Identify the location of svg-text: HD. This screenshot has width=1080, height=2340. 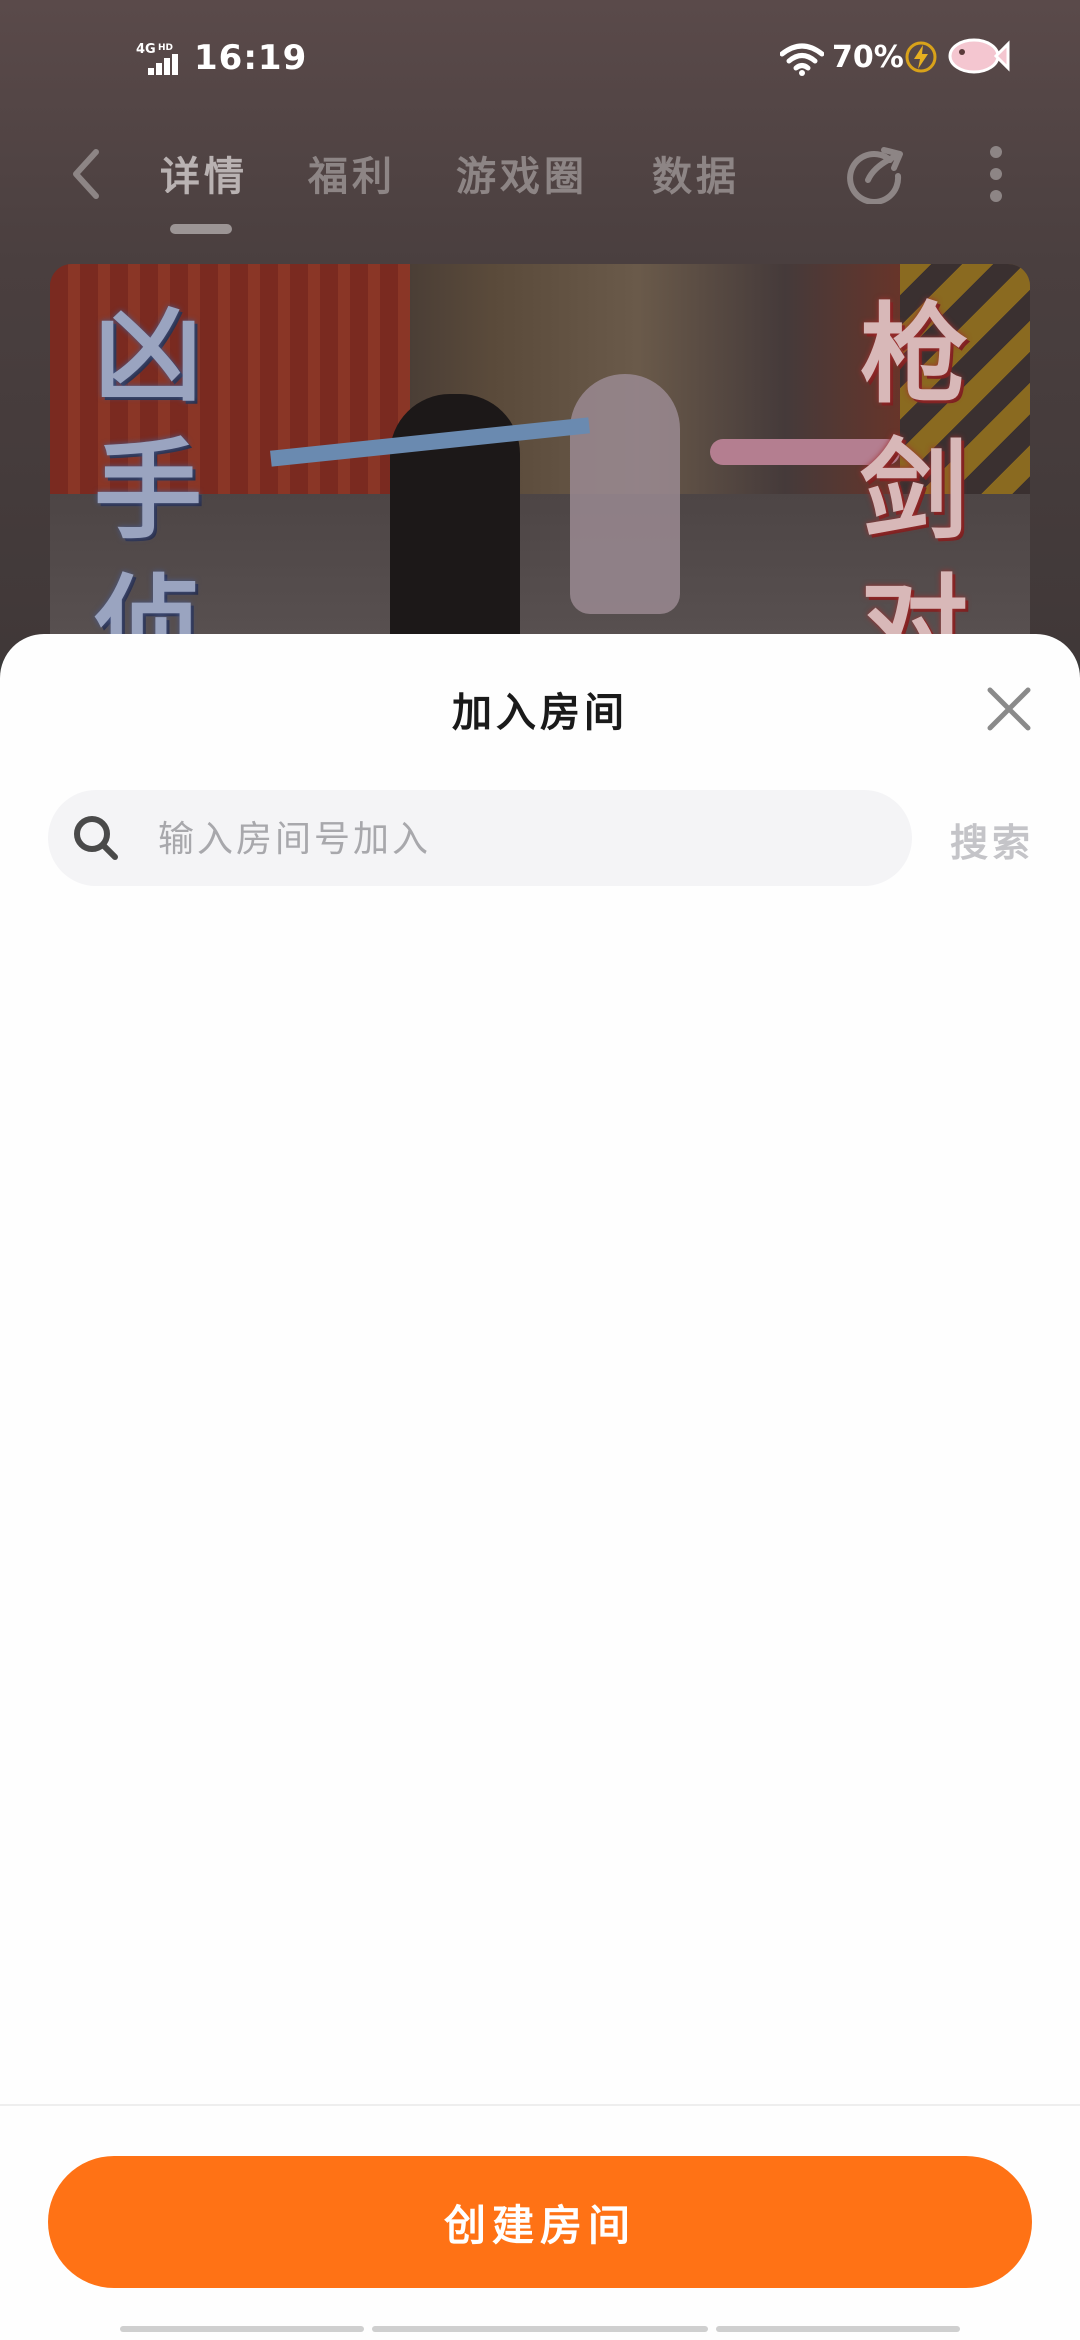
(165, 48).